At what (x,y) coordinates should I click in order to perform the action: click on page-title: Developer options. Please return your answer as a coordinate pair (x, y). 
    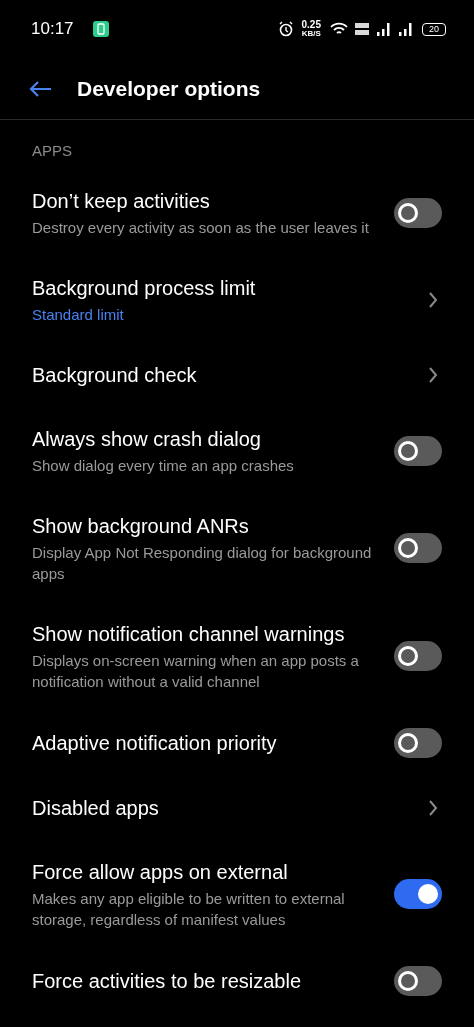
    Looking at the image, I should click on (169, 88).